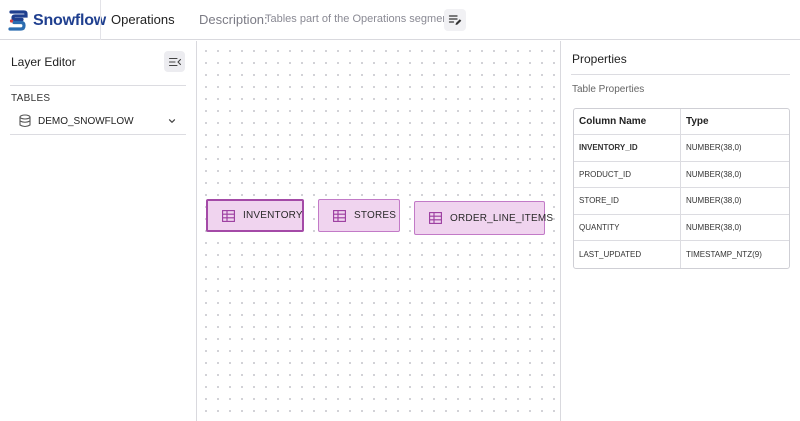  Describe the element at coordinates (172, 121) in the screenshot. I see `chevron-down-icon` at that location.